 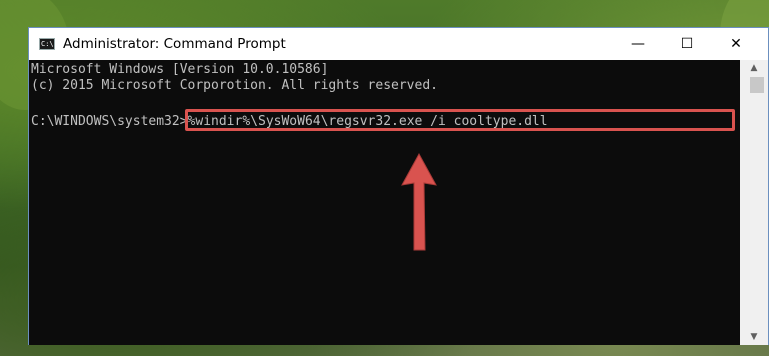 I want to click on minimize-button: —, so click(x=638, y=44).